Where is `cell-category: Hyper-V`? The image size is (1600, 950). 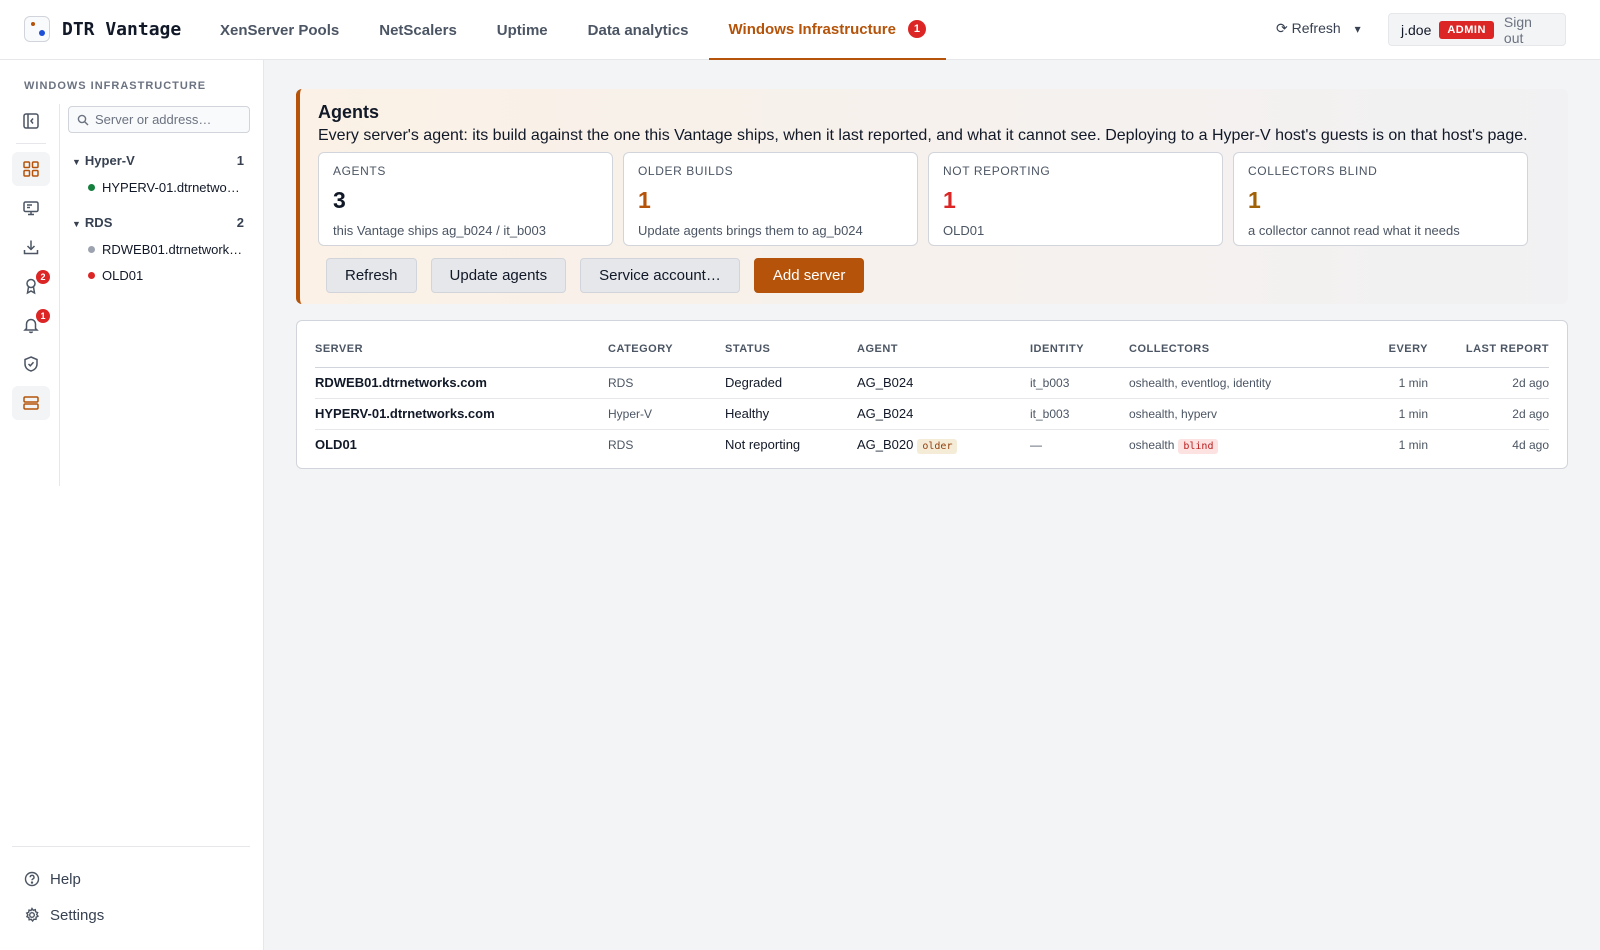 cell-category: Hyper-V is located at coordinates (666, 414).